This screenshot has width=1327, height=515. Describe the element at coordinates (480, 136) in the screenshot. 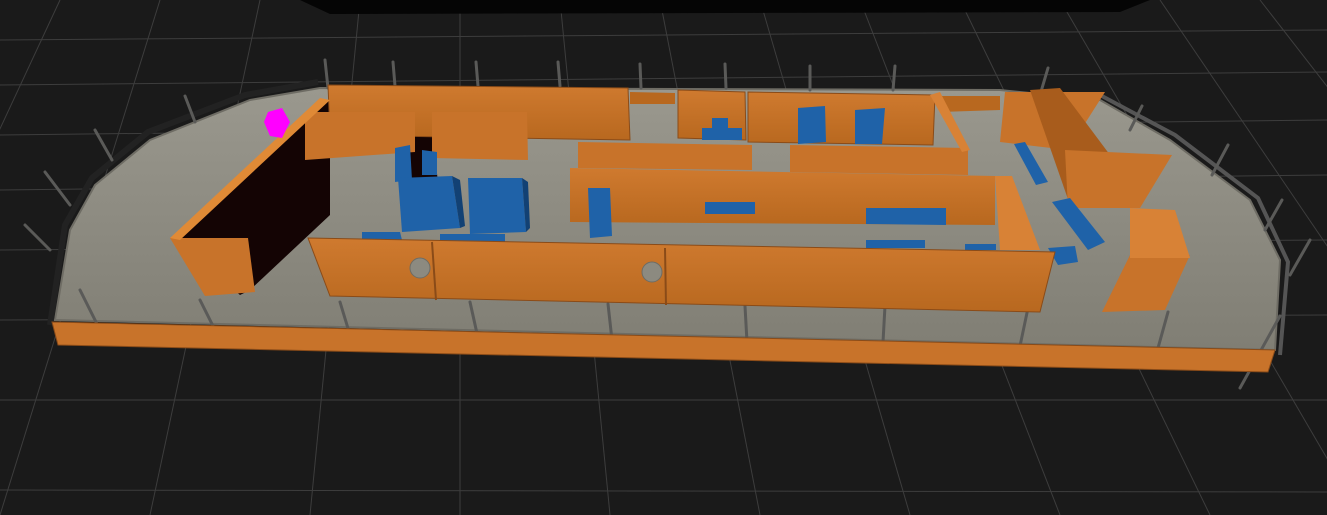

I see `wall-inner-b` at that location.